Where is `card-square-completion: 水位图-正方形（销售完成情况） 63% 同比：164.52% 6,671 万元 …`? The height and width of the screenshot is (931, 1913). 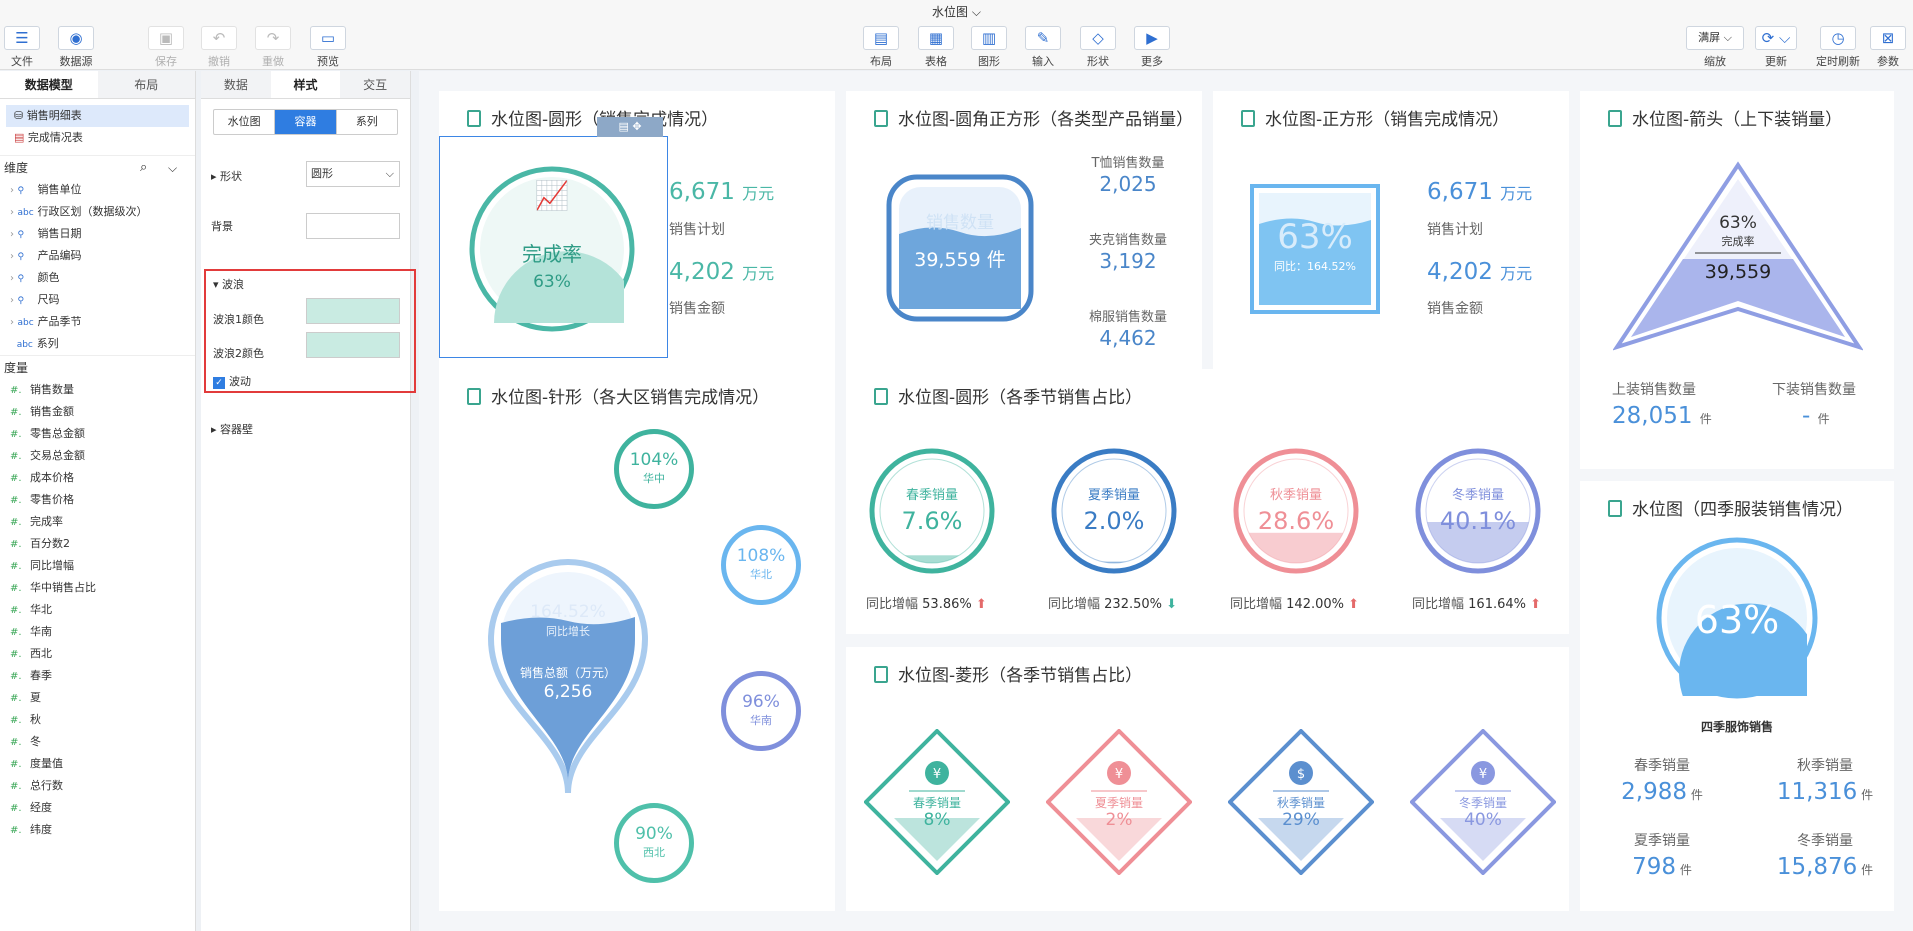
card-square-completion: 水位图-正方形（销售完成情况） 63% 同比：164.52% 6,671 万元 … is located at coordinates (1391, 234).